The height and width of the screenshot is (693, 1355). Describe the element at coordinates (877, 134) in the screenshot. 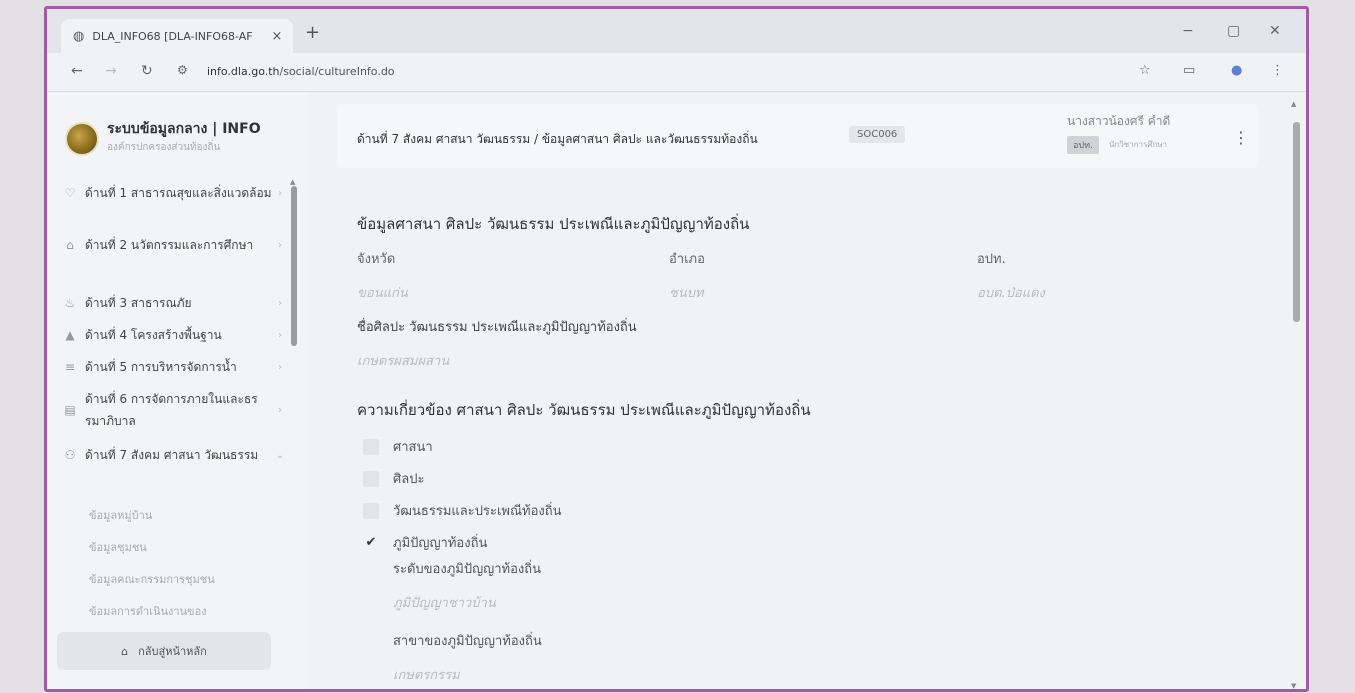

I see `page-code-badge: SOC006` at that location.